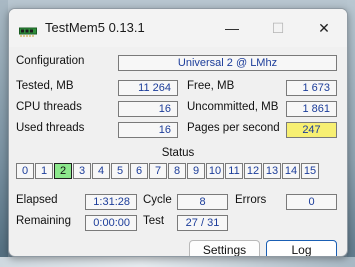 The height and width of the screenshot is (267, 355). What do you see at coordinates (272, 171) in the screenshot?
I see `status-cell-13: 13` at bounding box center [272, 171].